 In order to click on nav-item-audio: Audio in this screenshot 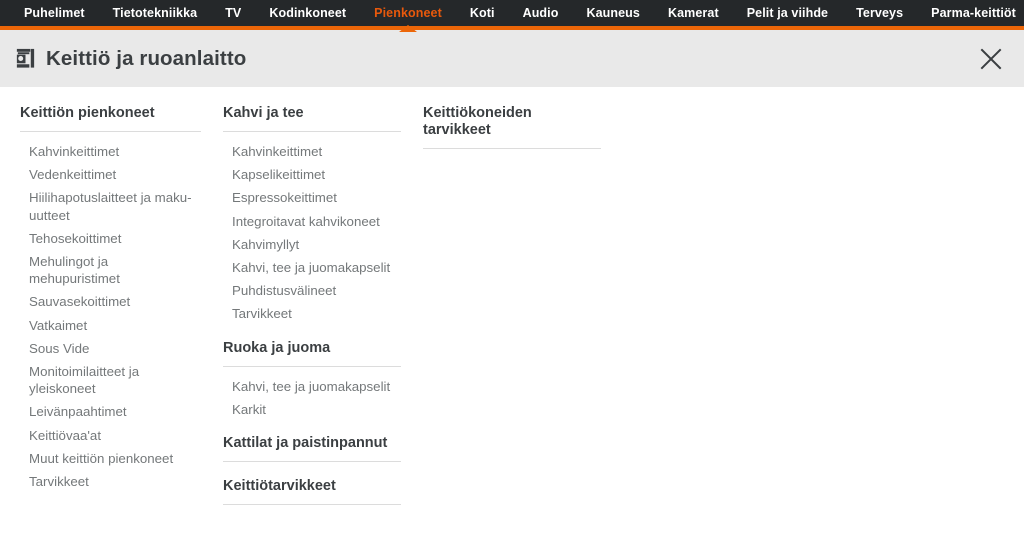, I will do `click(541, 13)`.